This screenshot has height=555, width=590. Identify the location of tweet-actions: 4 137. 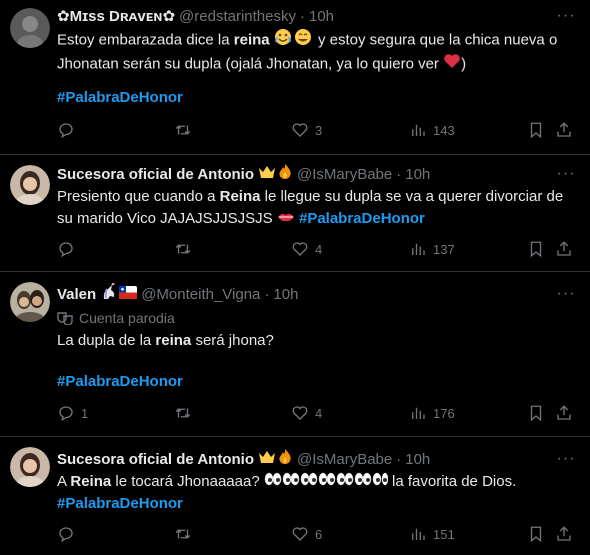
(317, 249).